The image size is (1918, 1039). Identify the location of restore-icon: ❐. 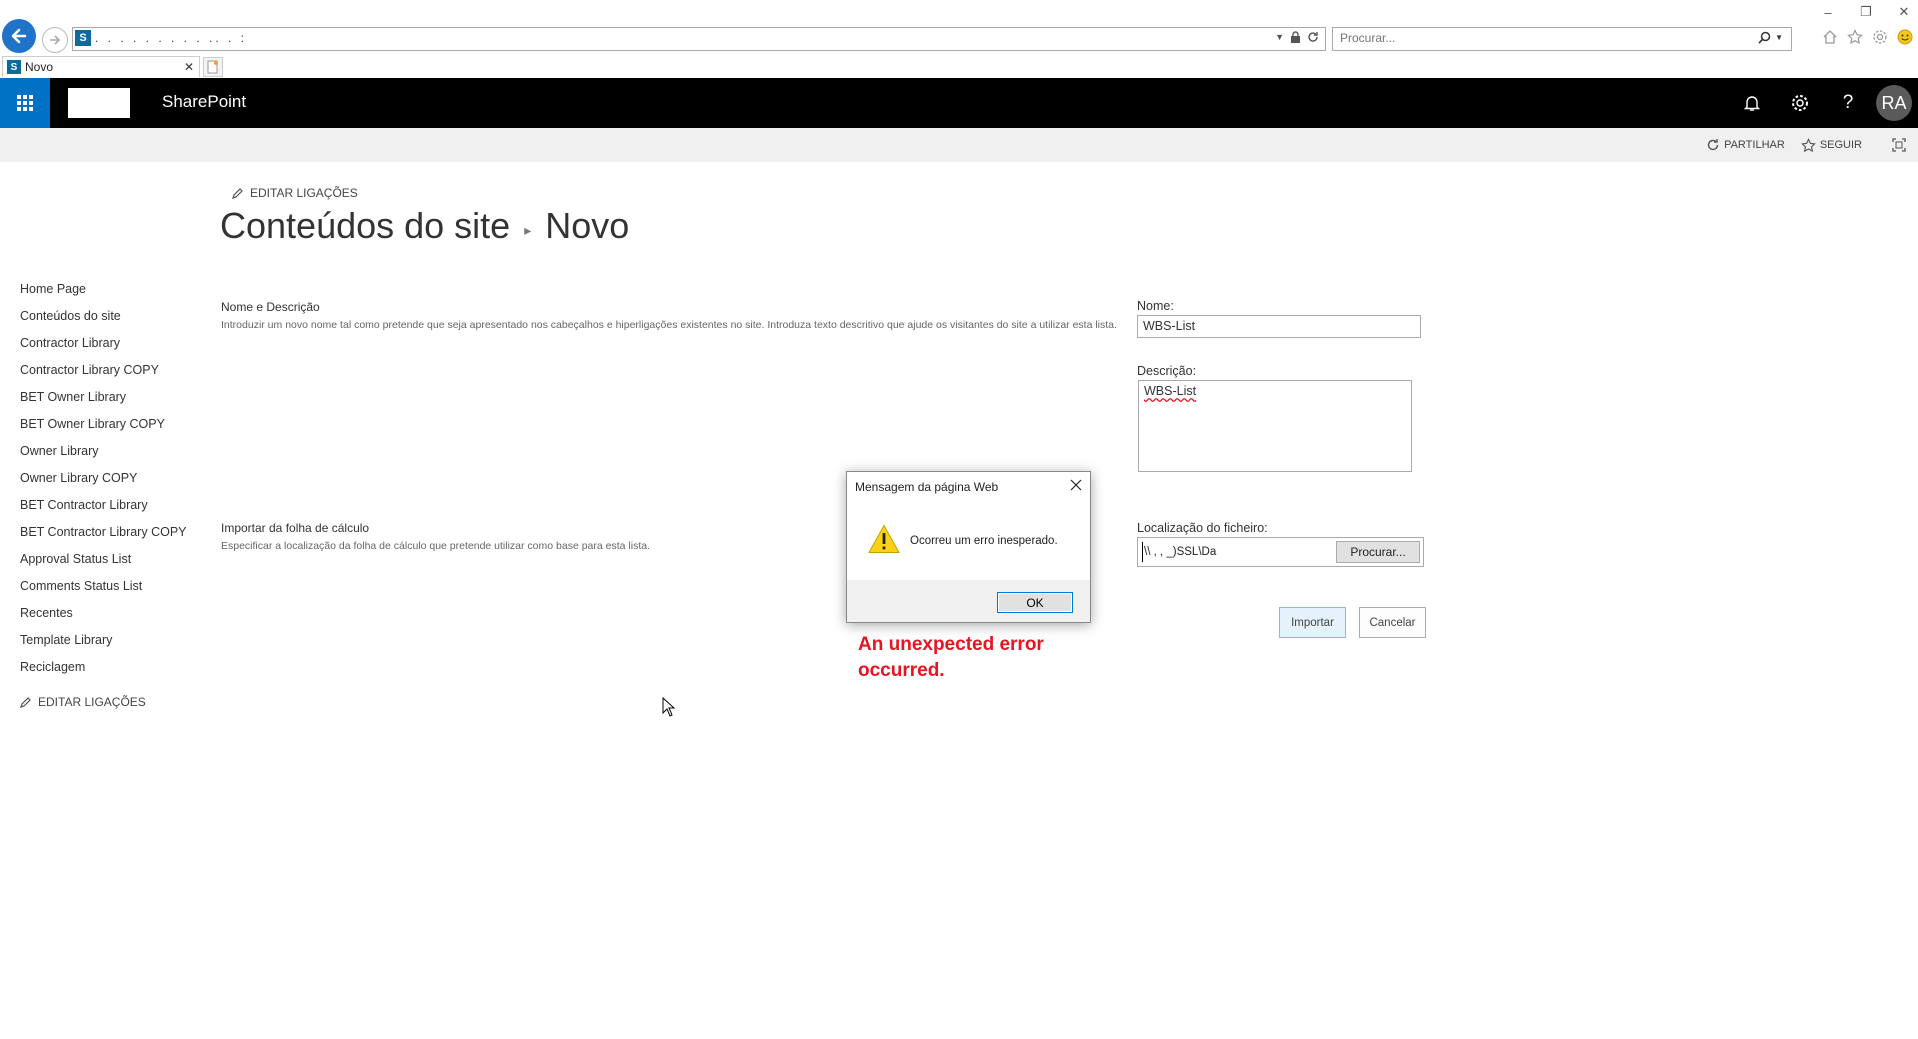
(1866, 12).